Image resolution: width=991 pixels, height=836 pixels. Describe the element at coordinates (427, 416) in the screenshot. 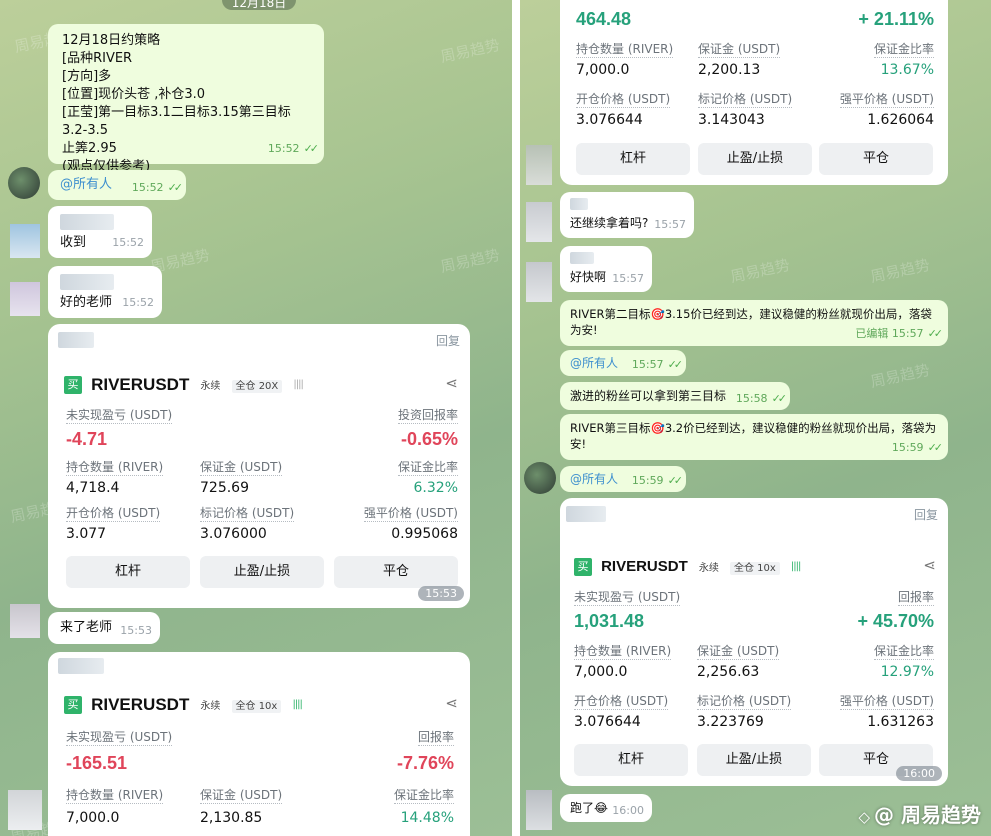

I see `roi-label: 投资回报率` at that location.